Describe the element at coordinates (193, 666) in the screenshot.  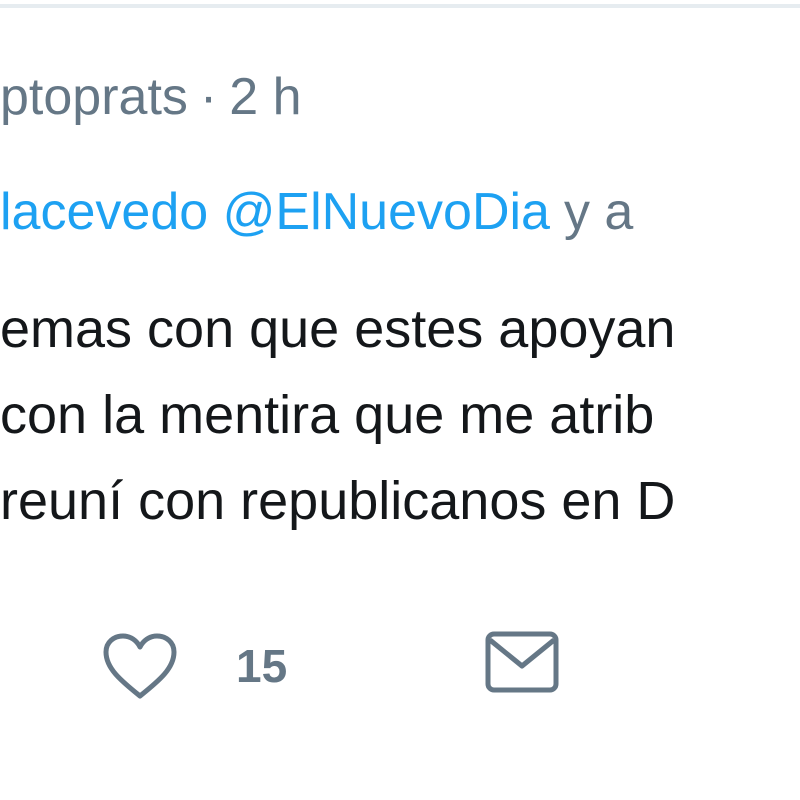
I see `like-button: 15` at that location.